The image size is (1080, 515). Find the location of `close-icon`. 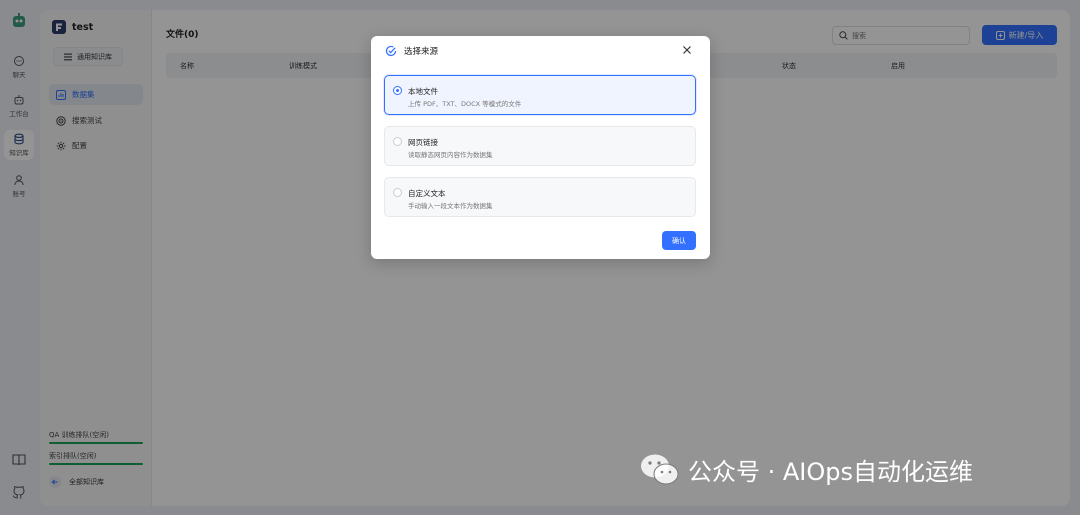

close-icon is located at coordinates (687, 50).